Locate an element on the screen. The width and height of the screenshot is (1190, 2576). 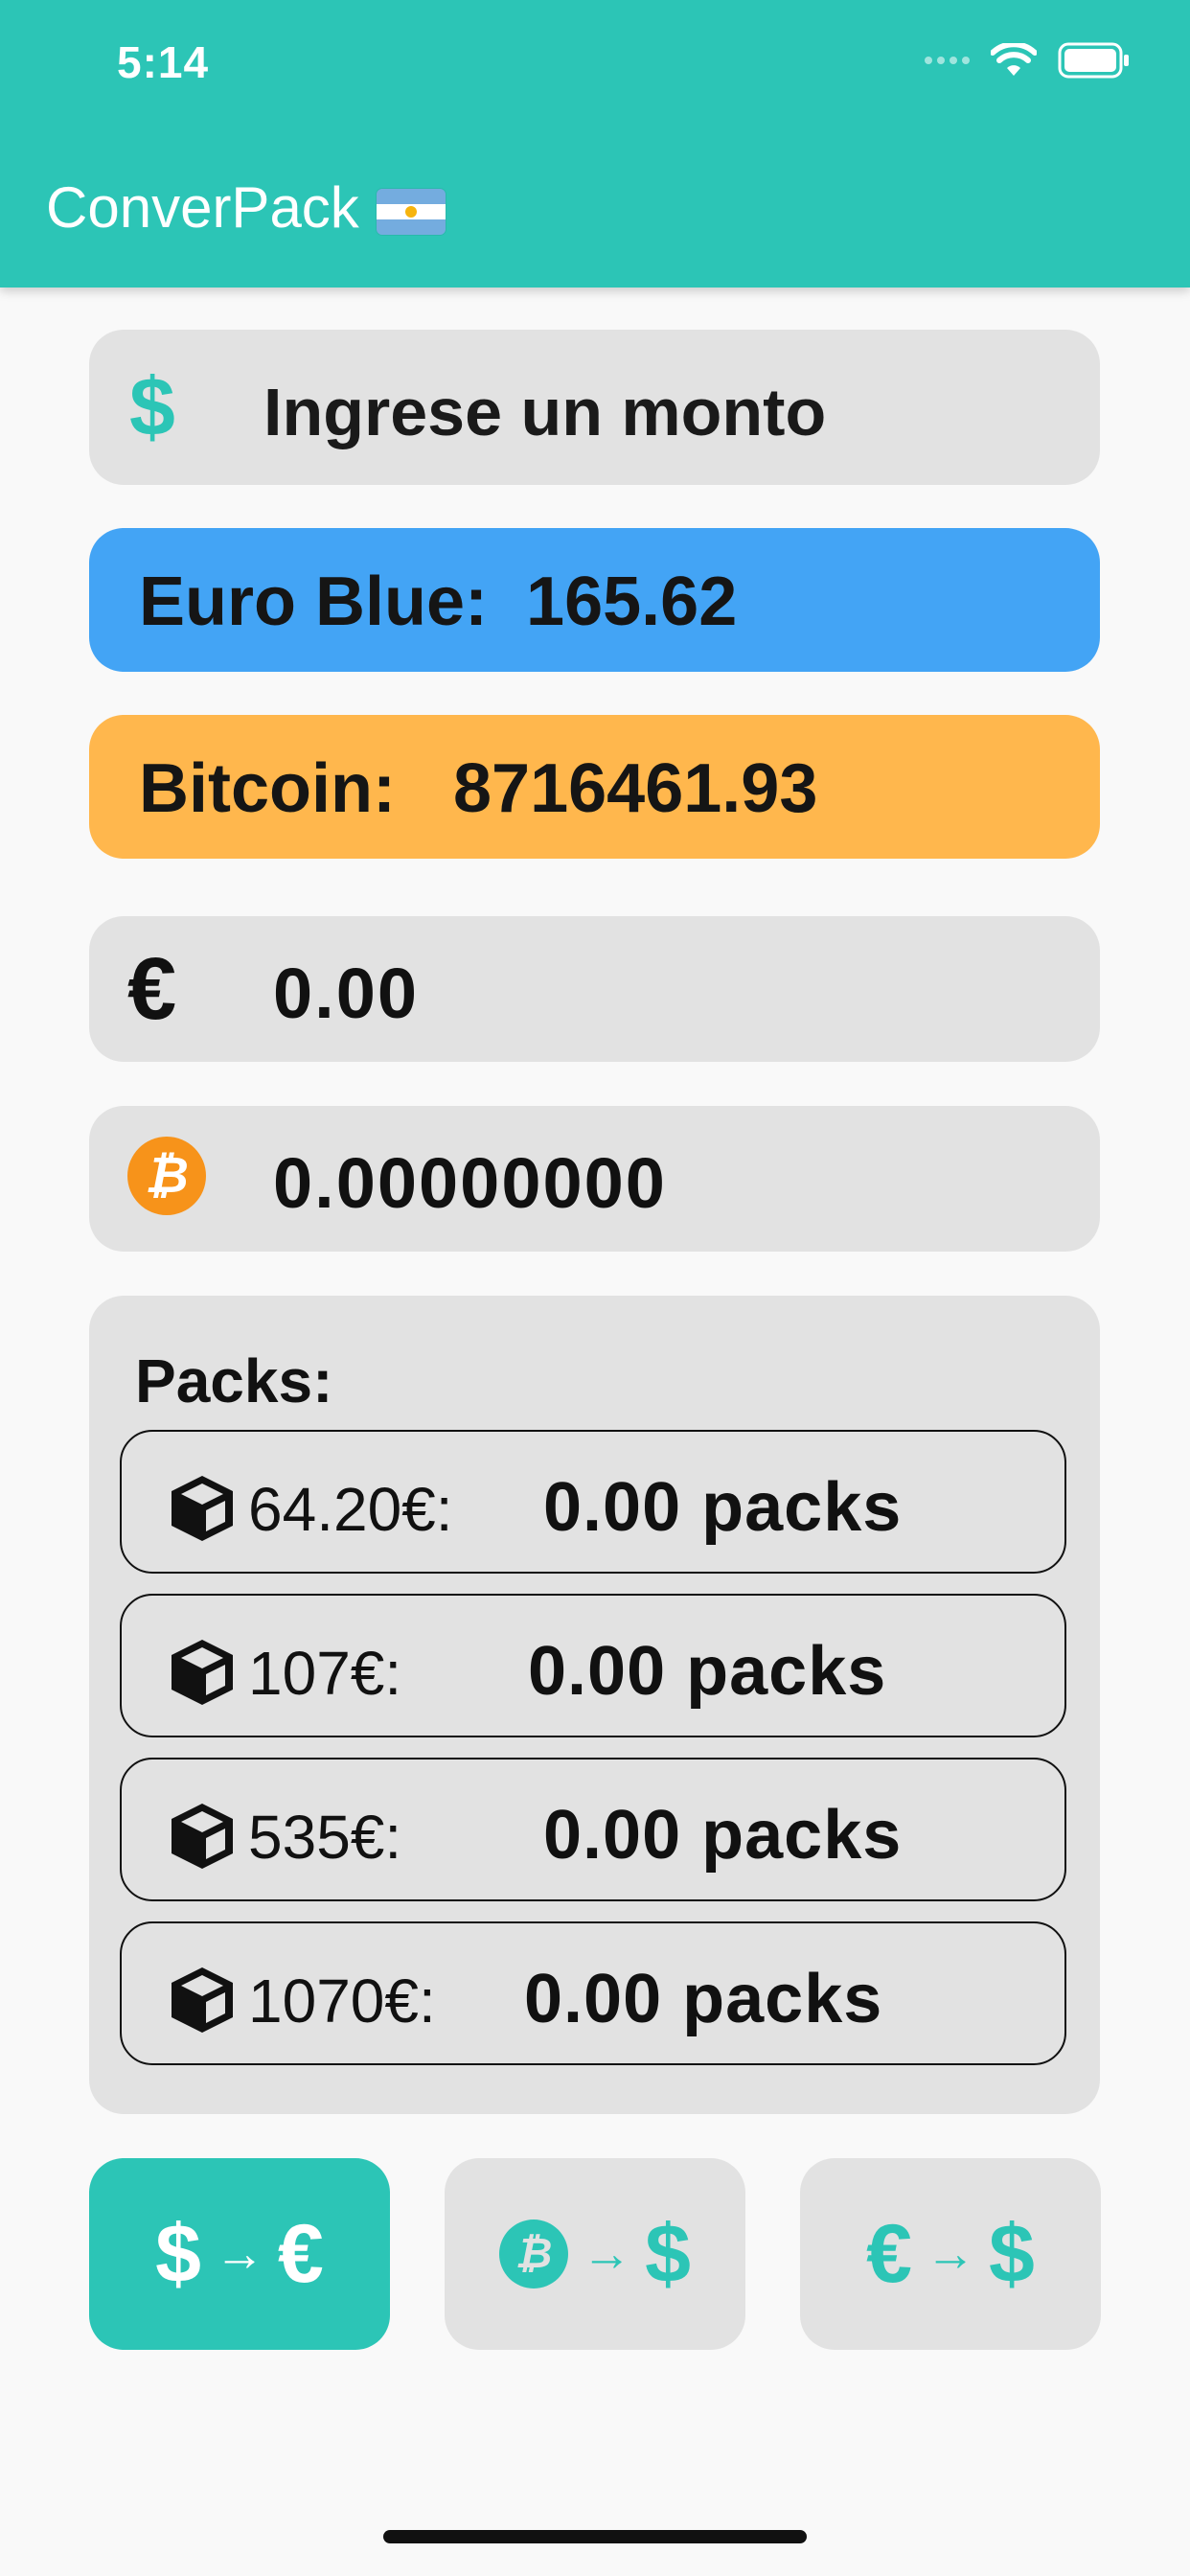
euro-blue-label: Euro Blue: is located at coordinates (314, 602).